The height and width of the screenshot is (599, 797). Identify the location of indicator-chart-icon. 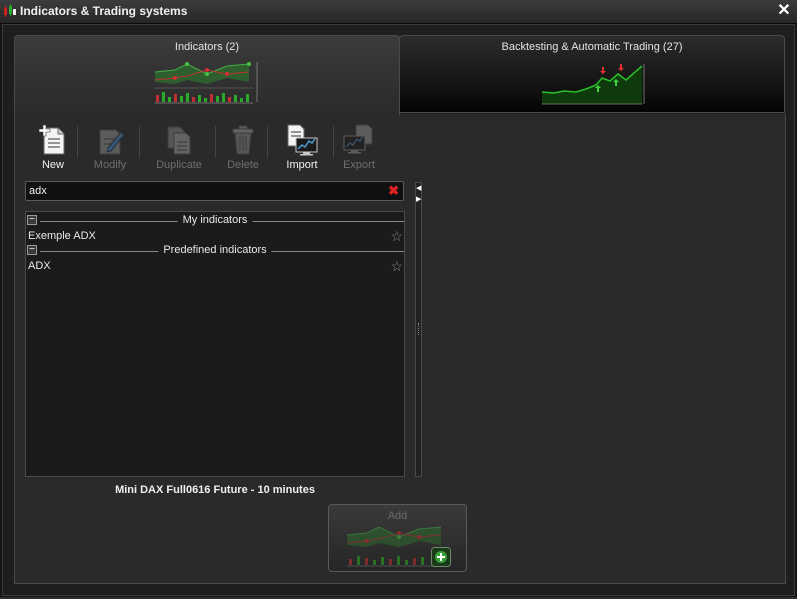
(206, 83).